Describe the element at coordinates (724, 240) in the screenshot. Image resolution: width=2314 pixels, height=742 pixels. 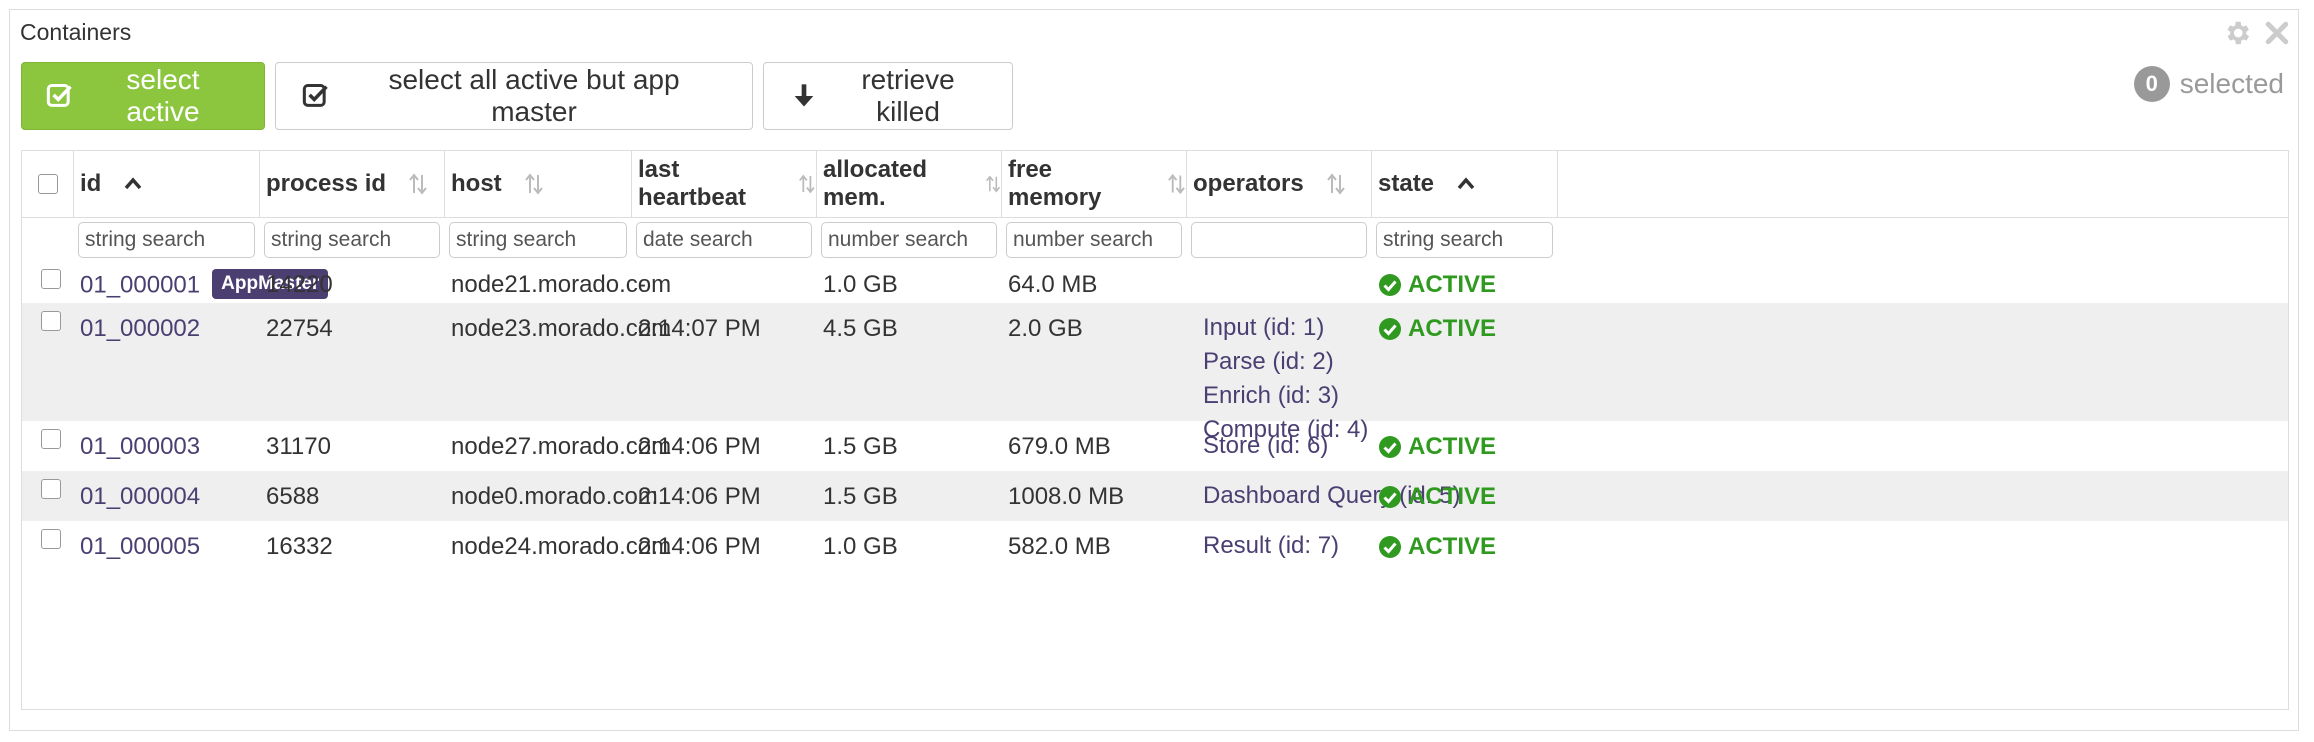
I see `filter-last-heartbeat` at that location.